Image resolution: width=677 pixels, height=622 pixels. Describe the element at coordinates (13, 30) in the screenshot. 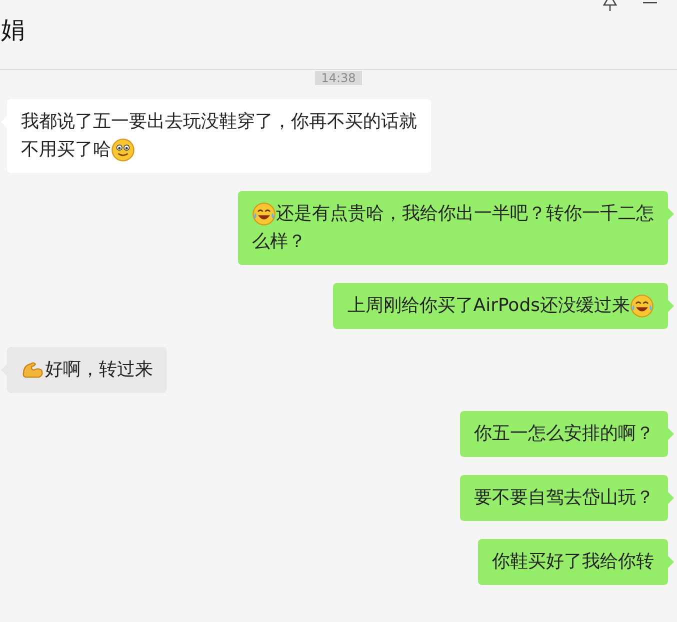

I see `chat-title: 娟` at that location.